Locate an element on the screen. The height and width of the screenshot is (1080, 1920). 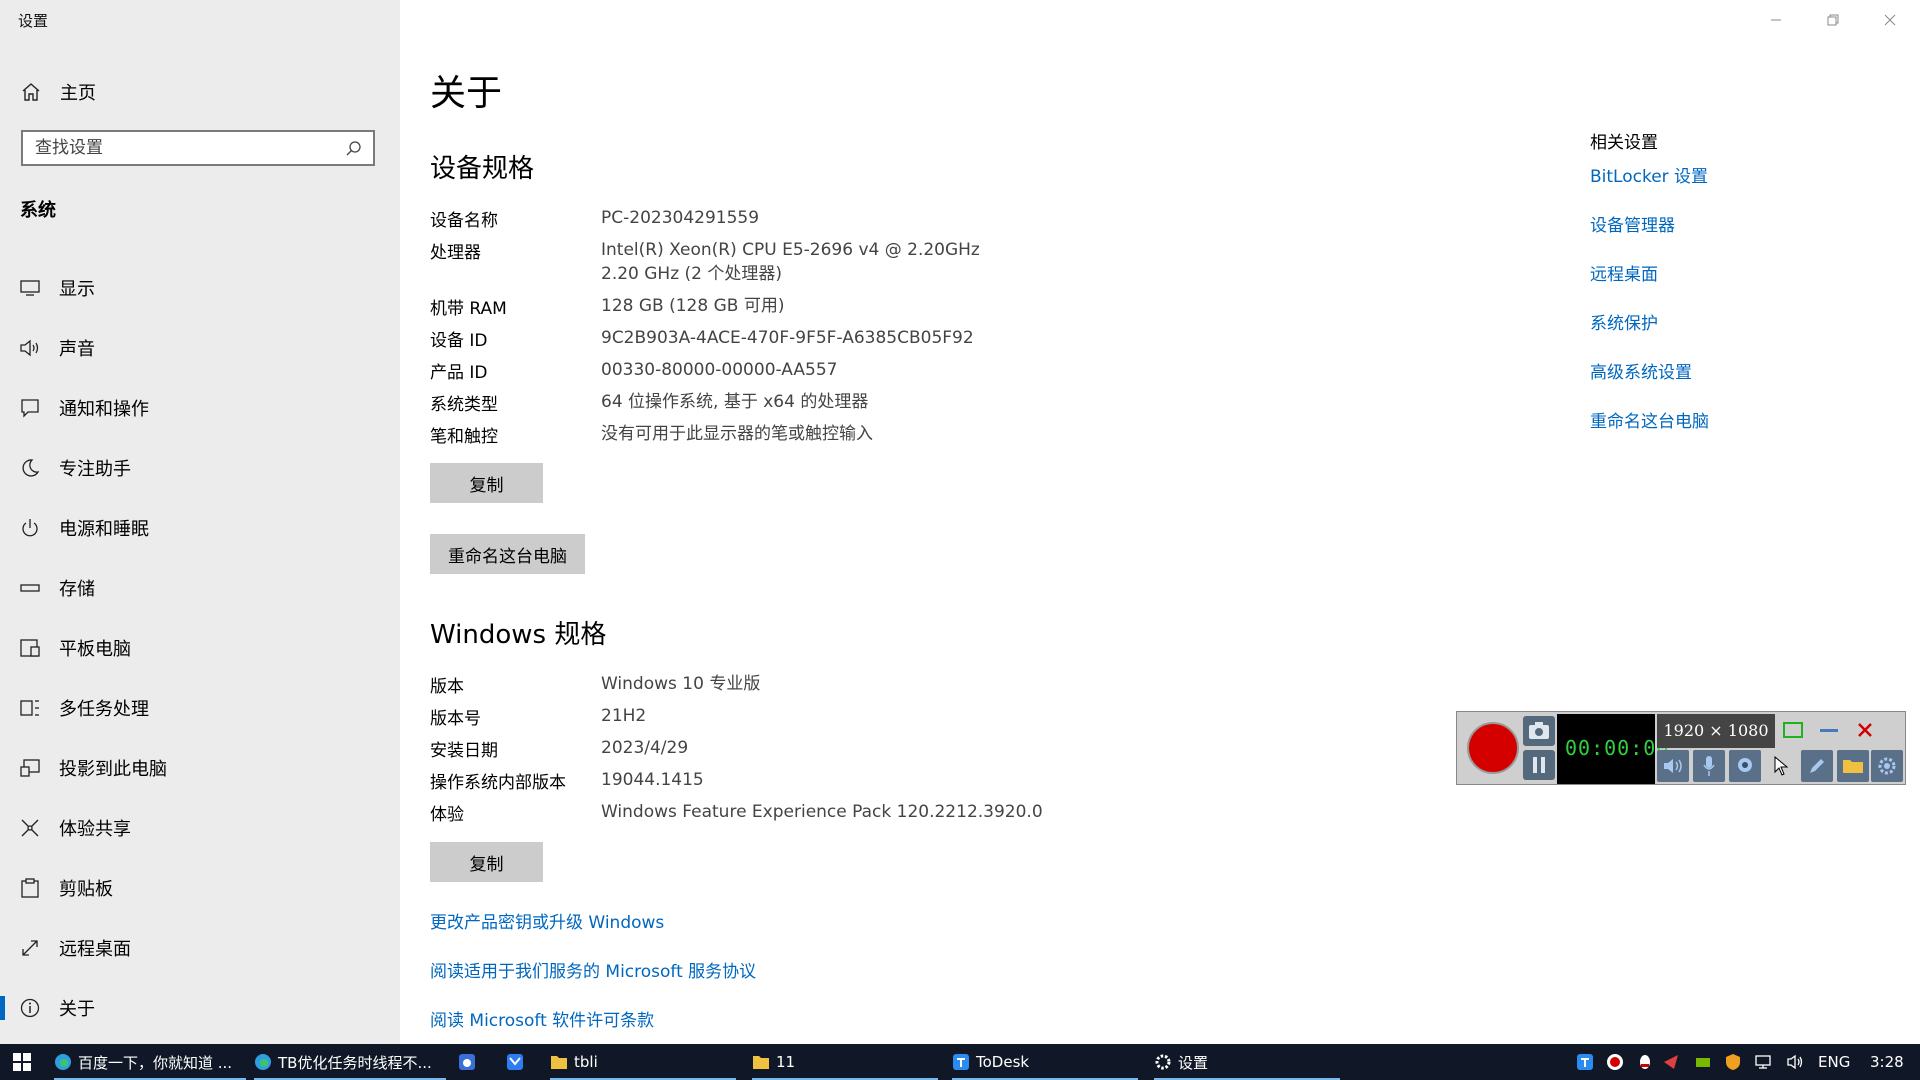
spec-key: 笔和触控 is located at coordinates (464, 437).